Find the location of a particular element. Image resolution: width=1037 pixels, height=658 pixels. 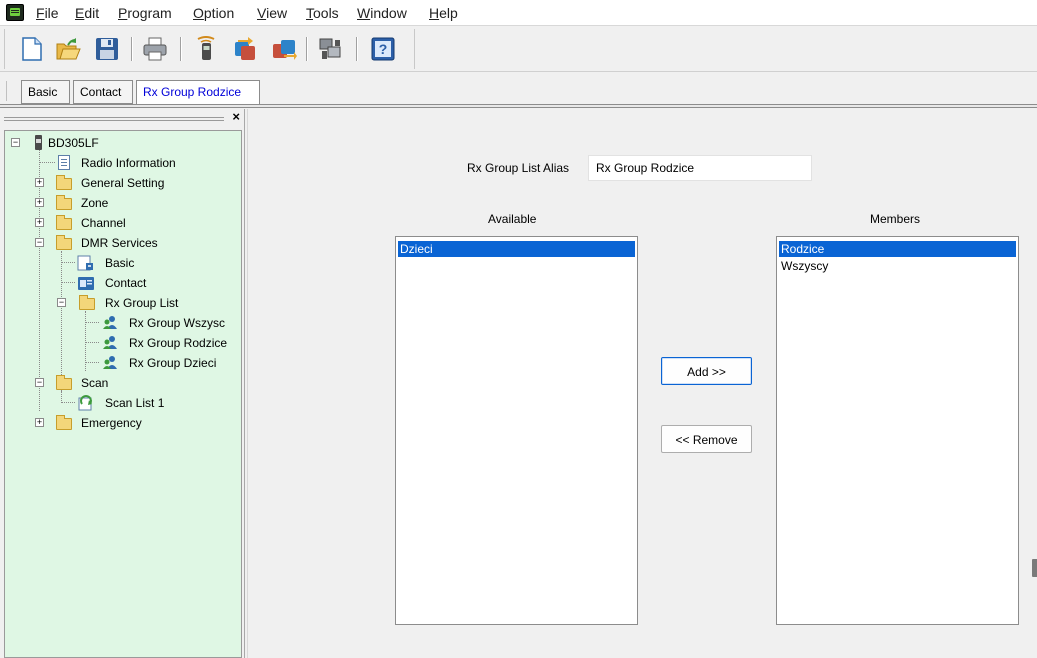

tree-item-label: Scan is located at coordinates (95, 383).